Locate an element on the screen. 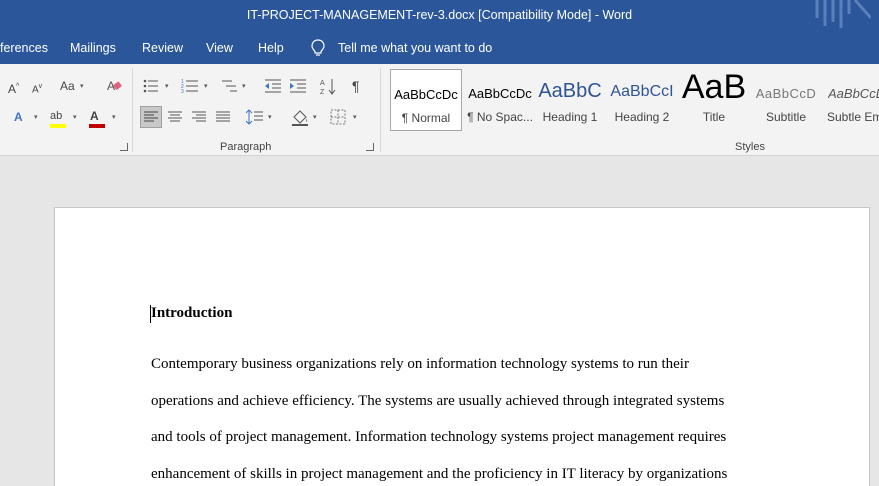 Image resolution: width=879 pixels, height=486 pixels. style-label: Subtle Em is located at coordinates (853, 117).